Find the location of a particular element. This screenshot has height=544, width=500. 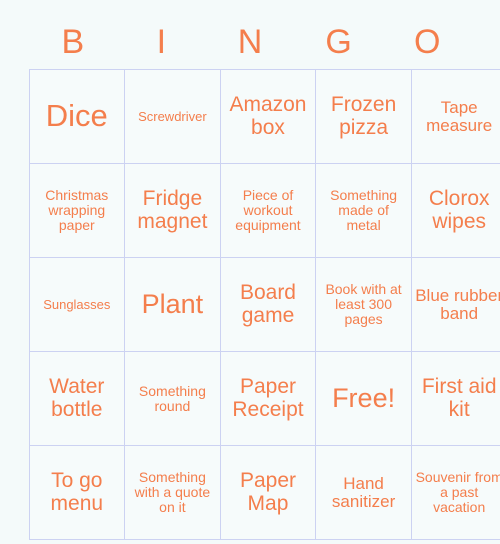

bingo-cell-b1: Dice is located at coordinates (77, 116).